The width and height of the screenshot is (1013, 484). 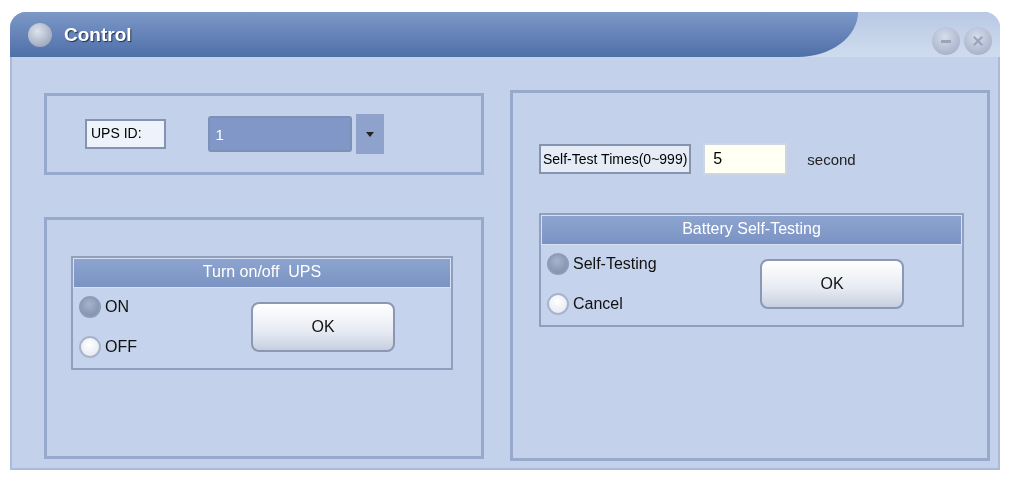 I want to click on minimize-button, so click(x=946, y=41).